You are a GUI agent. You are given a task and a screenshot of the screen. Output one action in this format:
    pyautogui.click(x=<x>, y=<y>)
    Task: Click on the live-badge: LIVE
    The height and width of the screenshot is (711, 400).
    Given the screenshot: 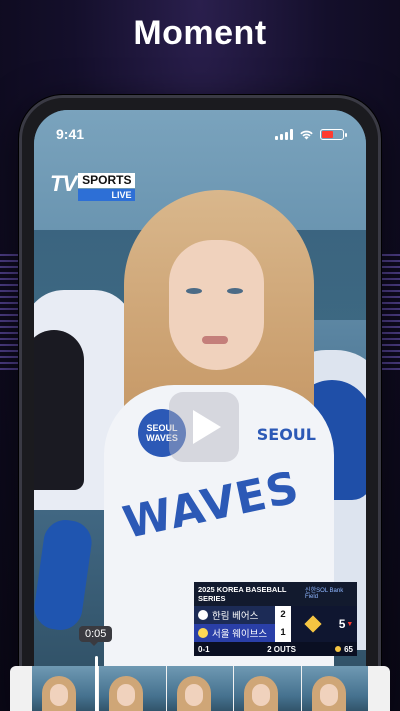 What is the action you would take?
    pyautogui.click(x=107, y=195)
    